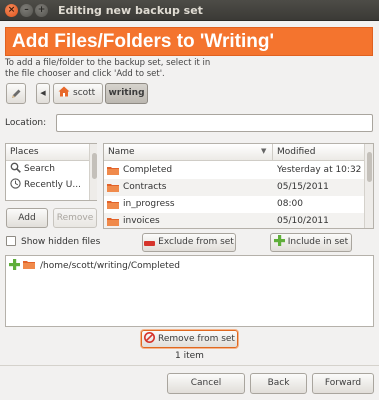 The image size is (379, 400). I want to click on backup-set-item: /home/scott/writing/Completed, so click(94, 266).